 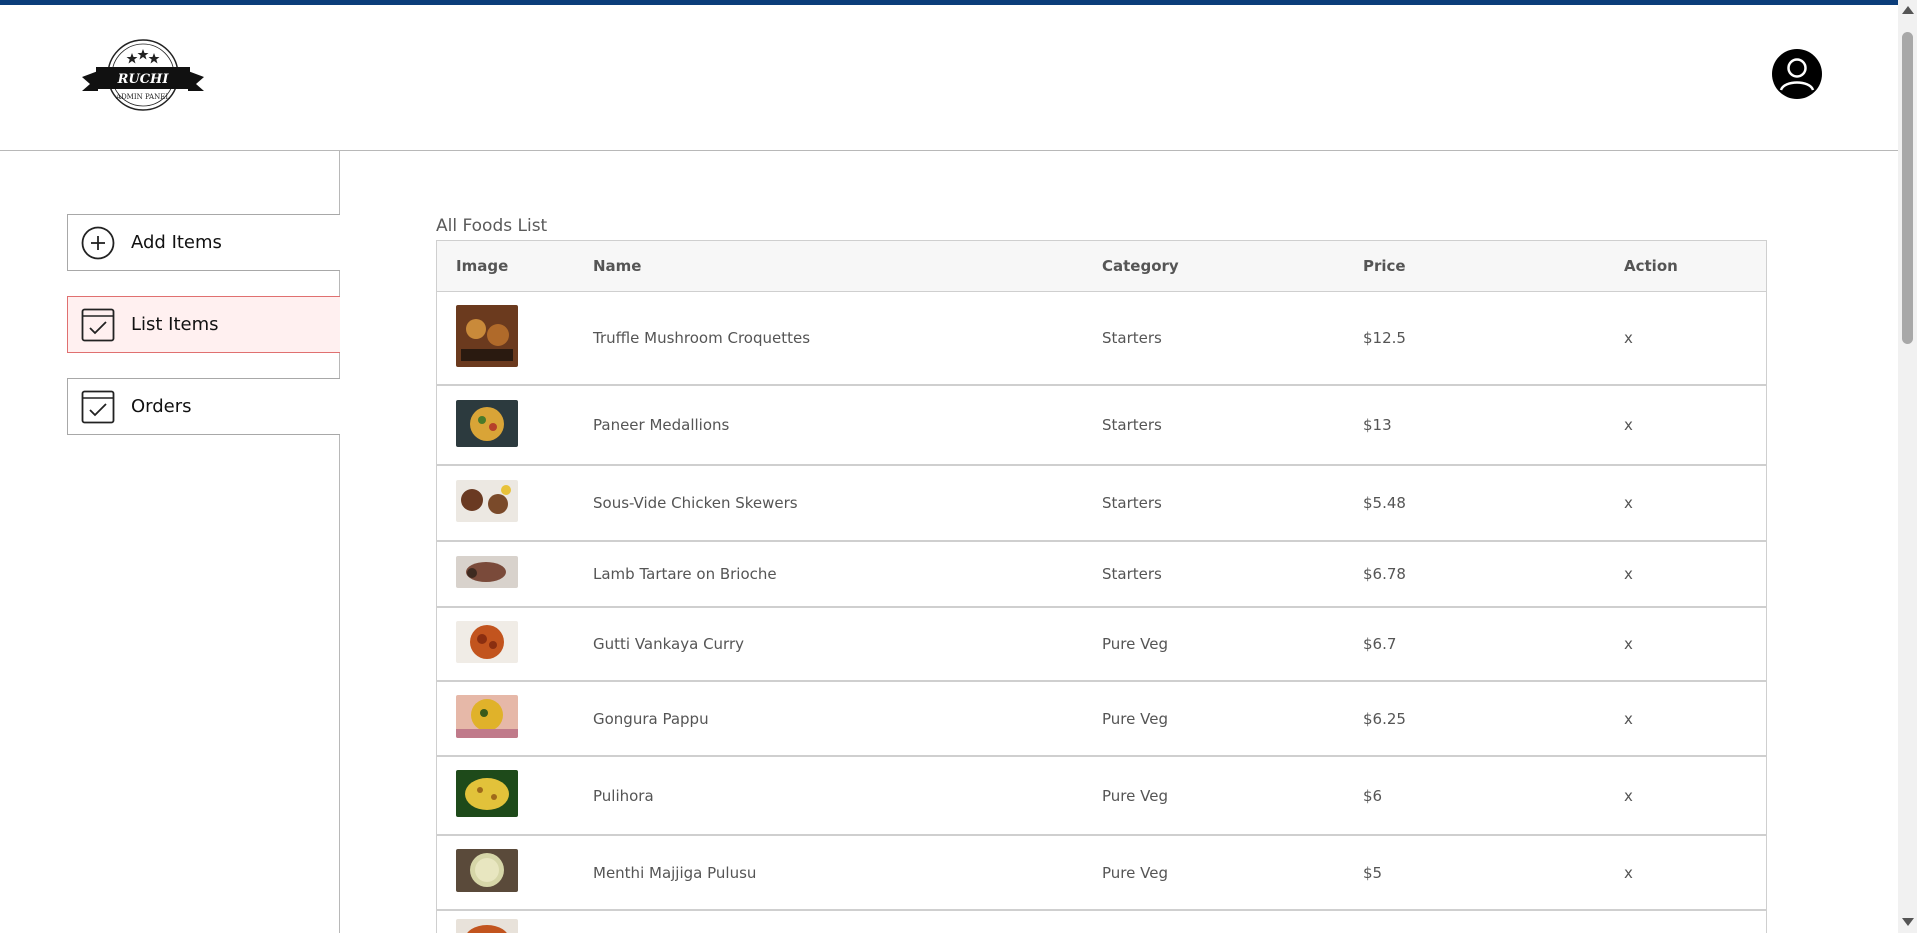 I want to click on table-row: Gongura Pappu Pure Veg $6.25 x, so click(x=1101, y=719).